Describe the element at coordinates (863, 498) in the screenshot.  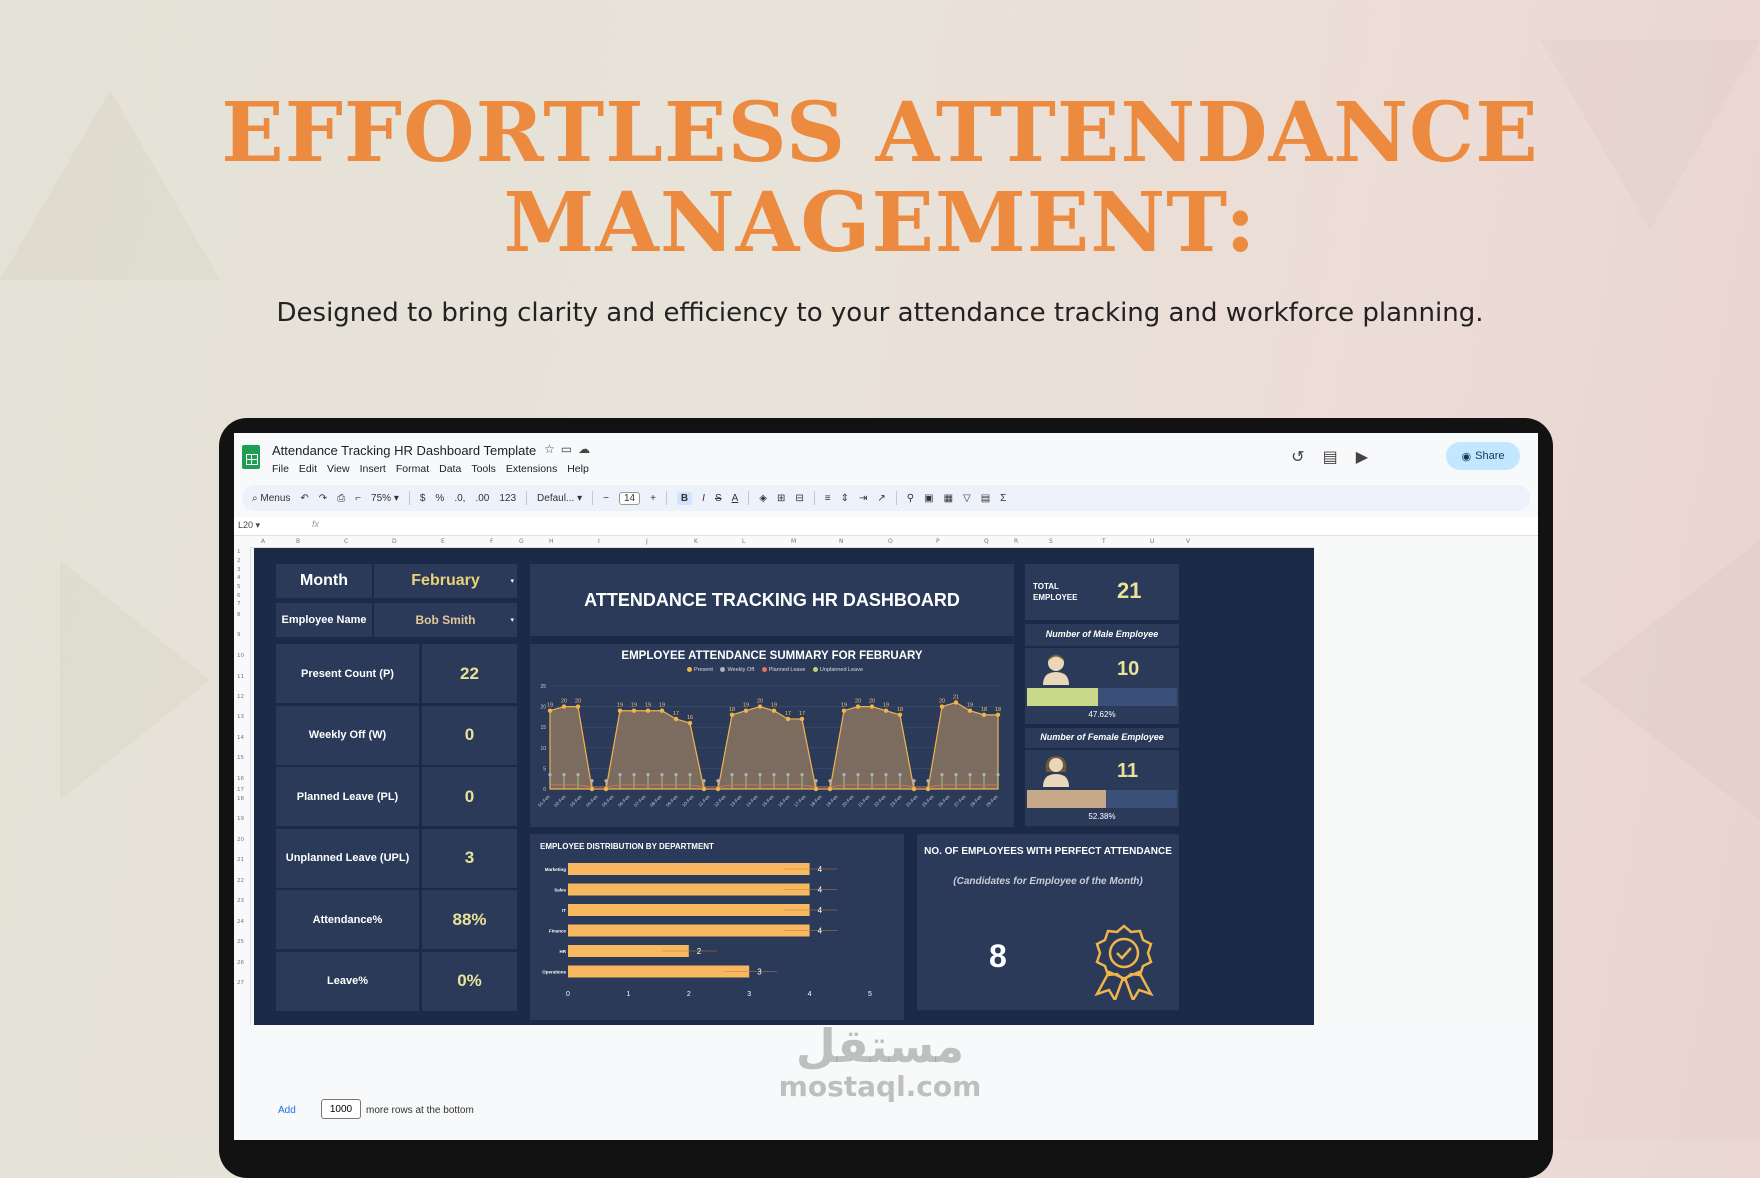
I see `wrap-icon: ⇥` at that location.